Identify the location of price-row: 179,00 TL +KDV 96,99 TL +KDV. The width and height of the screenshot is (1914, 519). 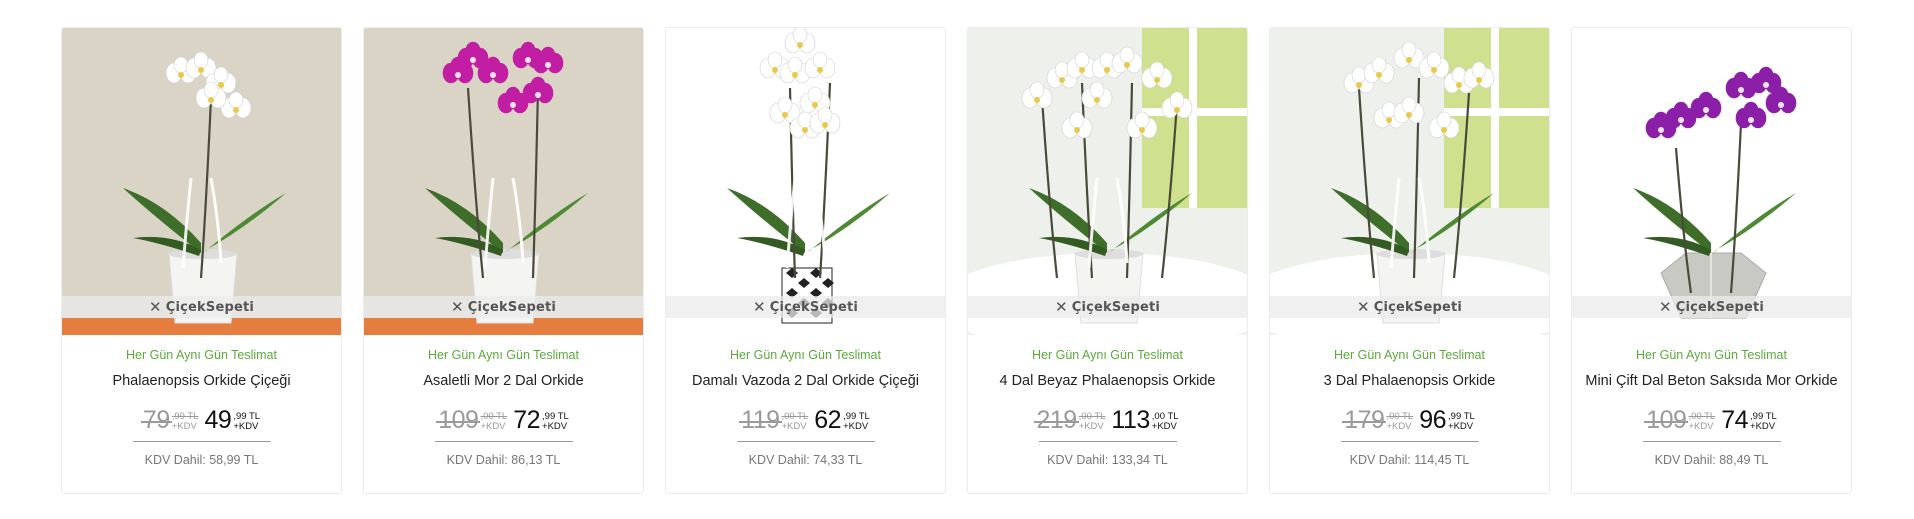
(1408, 420).